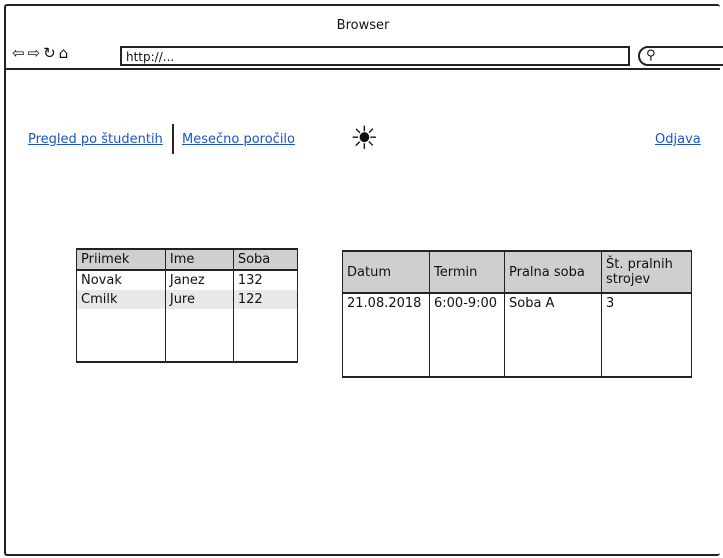  Describe the element at coordinates (199, 299) in the screenshot. I see `table-cell: Jure` at that location.